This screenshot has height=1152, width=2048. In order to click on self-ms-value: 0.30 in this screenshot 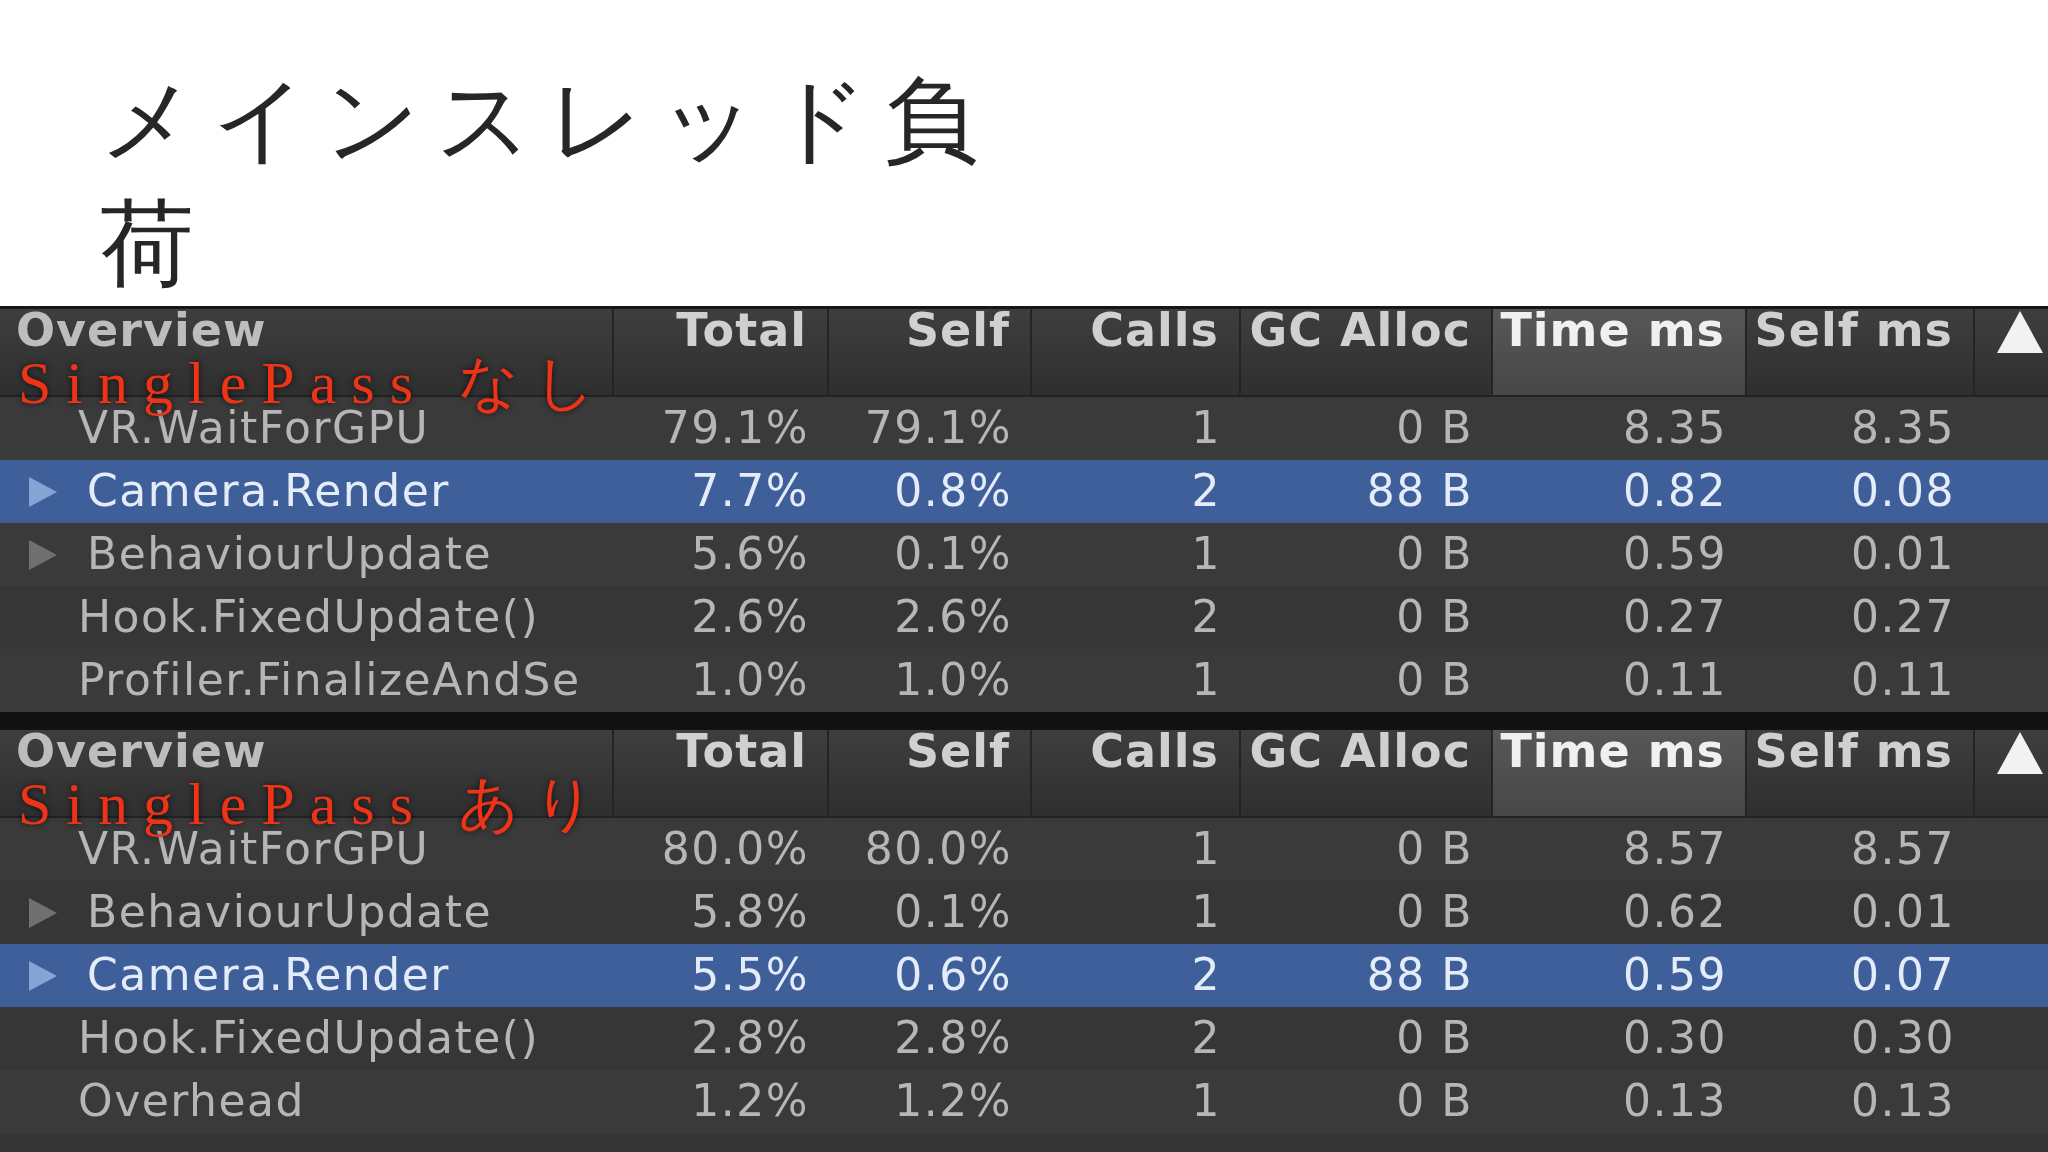, I will do `click(1903, 1038)`.